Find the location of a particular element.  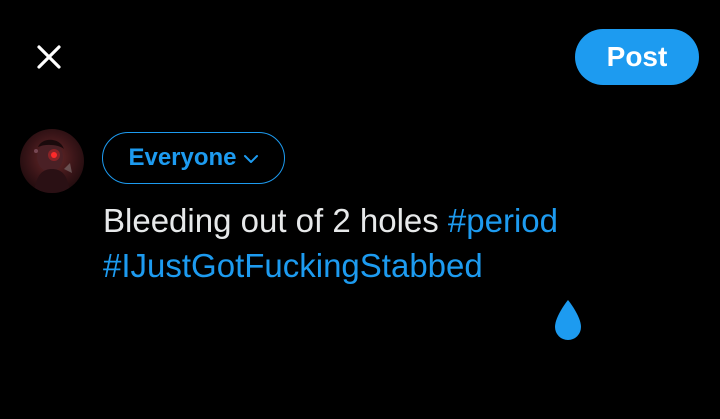

close-button is located at coordinates (49, 57).